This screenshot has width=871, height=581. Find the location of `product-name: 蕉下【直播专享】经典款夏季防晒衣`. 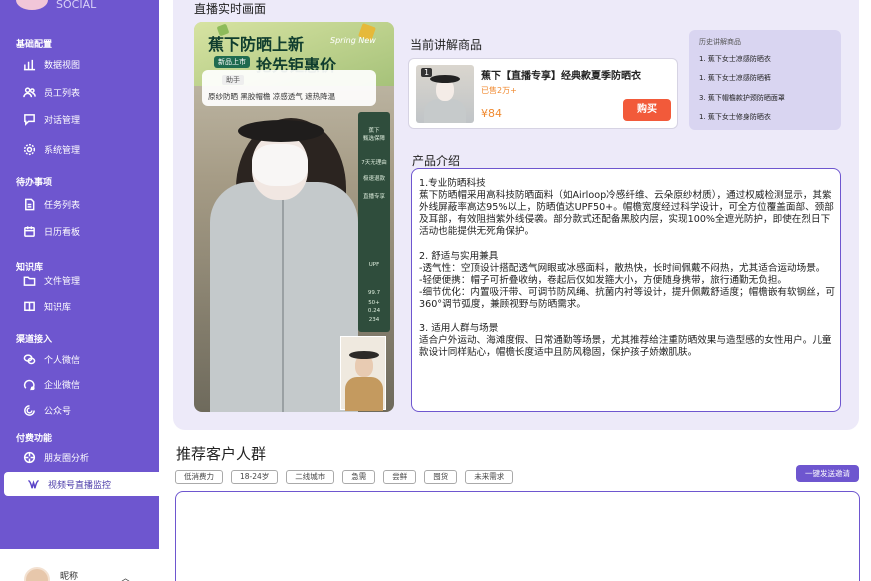

product-name: 蕉下【直播专享】经典款夏季防晒衣 is located at coordinates (561, 76).